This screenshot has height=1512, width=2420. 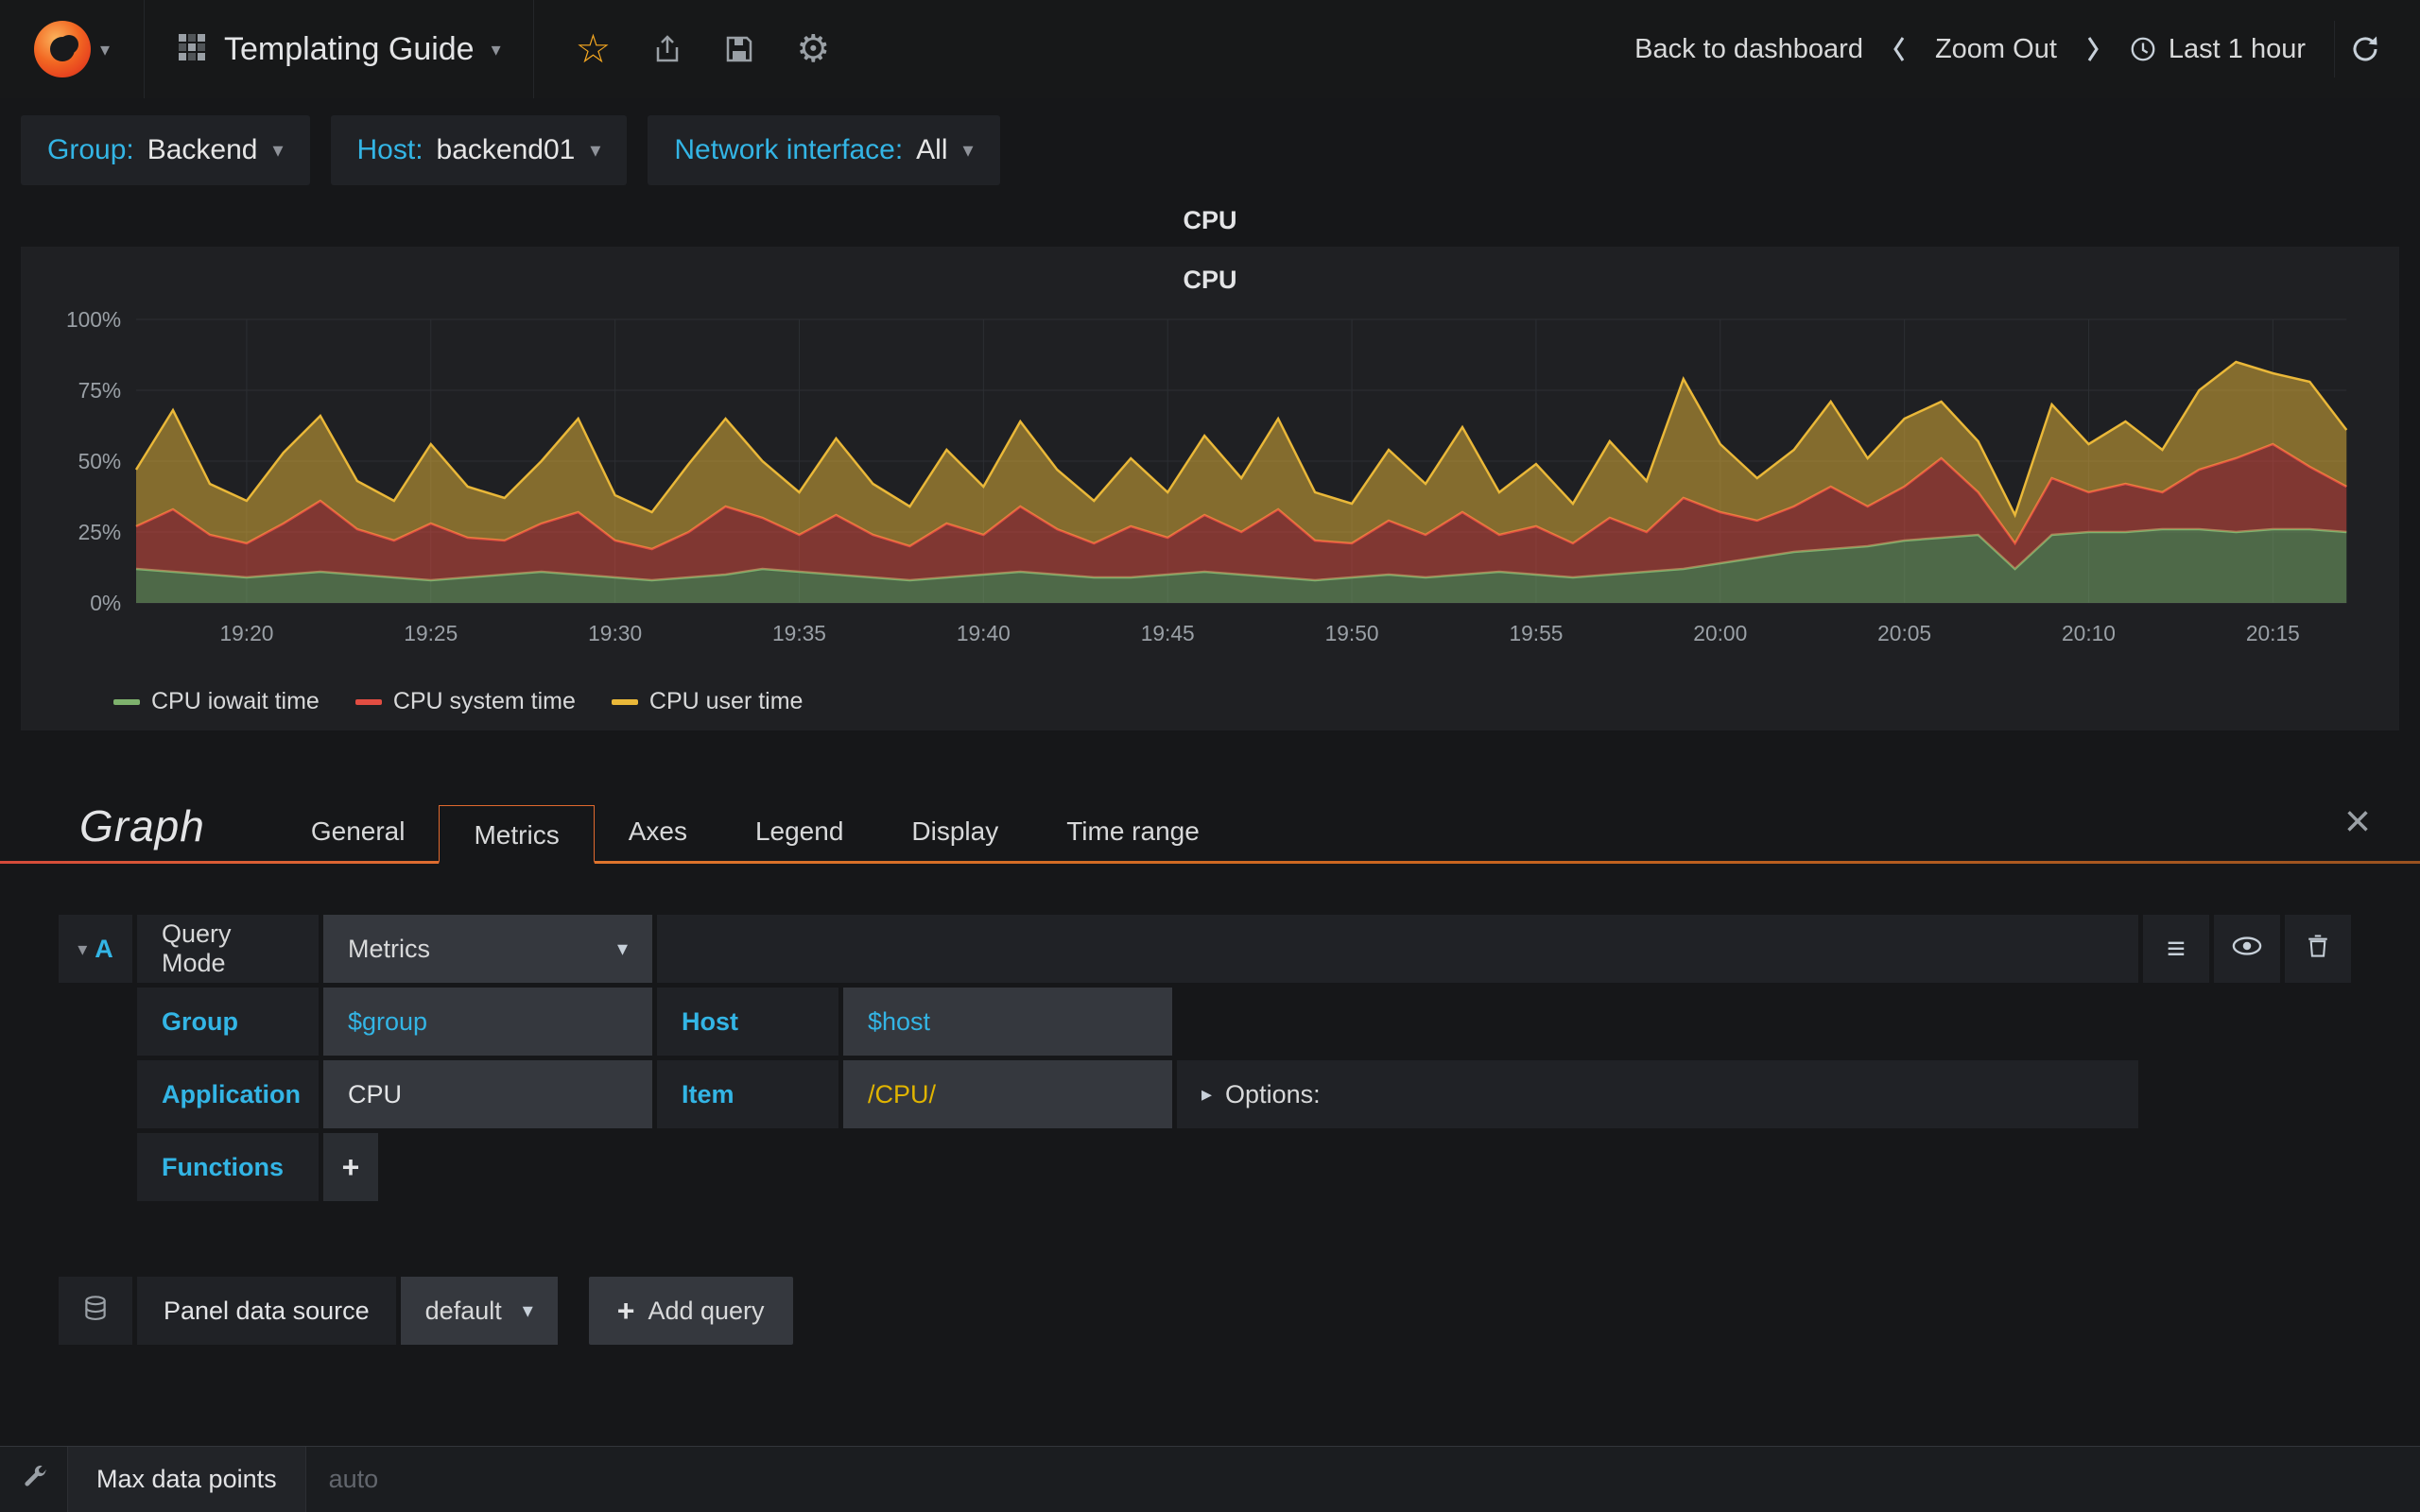 What do you see at coordinates (2247, 949) in the screenshot?
I see `query-toggle-visibility-button` at bounding box center [2247, 949].